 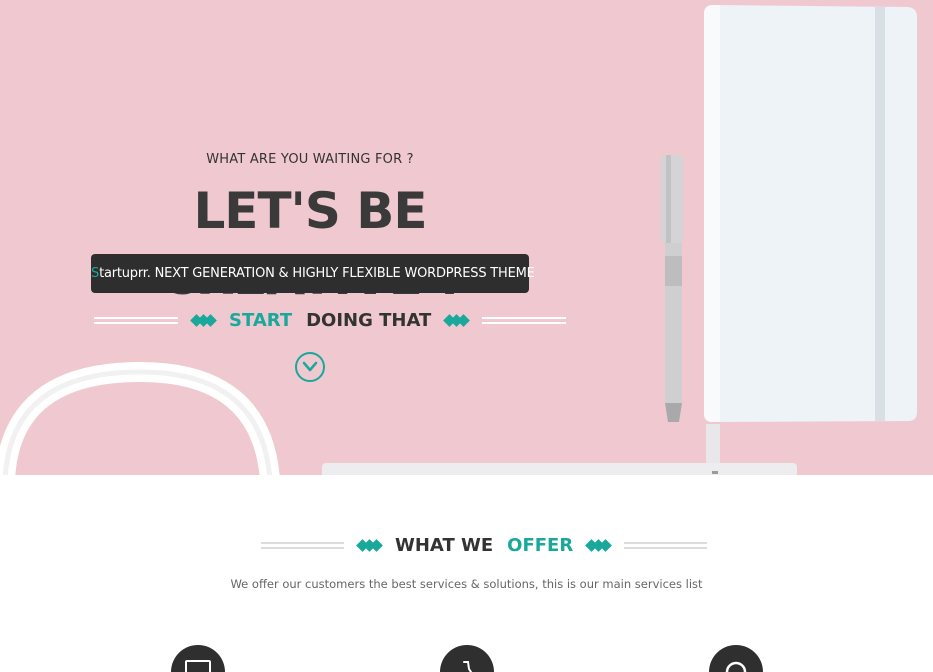 What do you see at coordinates (444, 545) in the screenshot?
I see `offer-title-word1: WHAT WE` at bounding box center [444, 545].